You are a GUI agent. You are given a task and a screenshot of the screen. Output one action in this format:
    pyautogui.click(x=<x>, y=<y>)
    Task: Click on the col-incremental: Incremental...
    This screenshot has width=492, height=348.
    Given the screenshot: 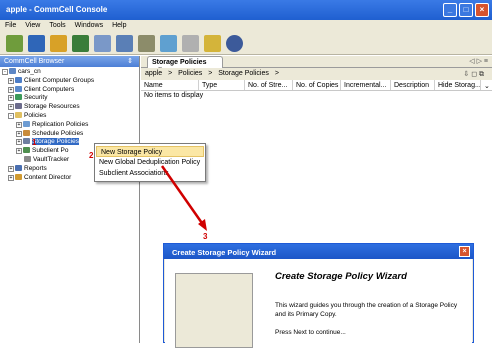 What is the action you would take?
    pyautogui.click(x=366, y=85)
    